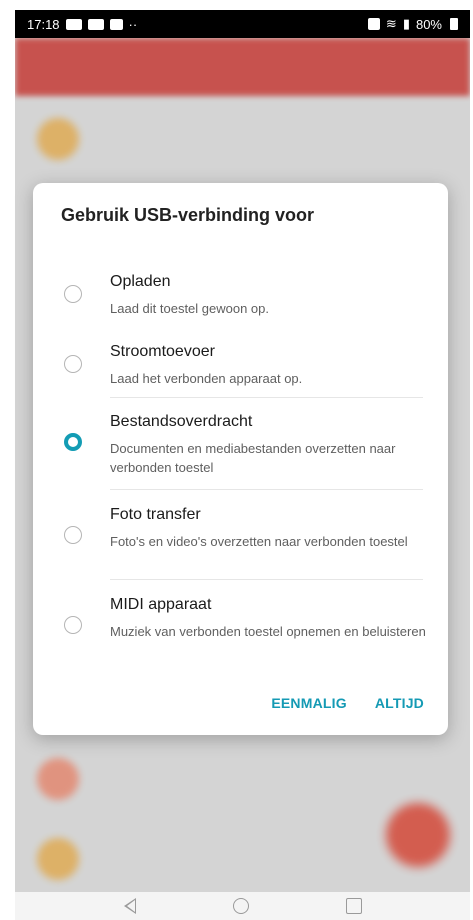  Describe the element at coordinates (116, 24) in the screenshot. I see `mail-icon` at that location.